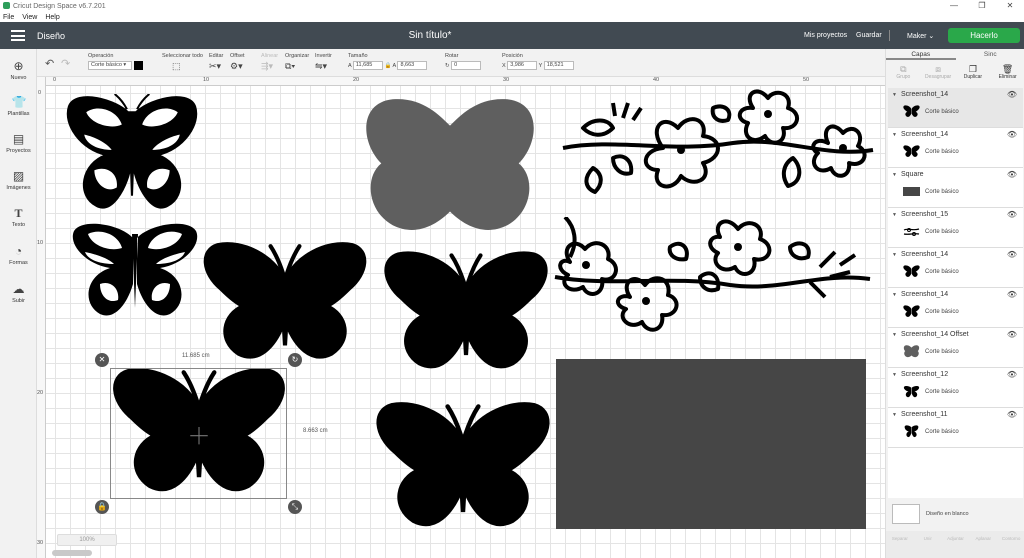 This screenshot has width=1024, height=558. What do you see at coordinates (983, 544) in the screenshot?
I see `flatten-action: Aplanar` at bounding box center [983, 544].